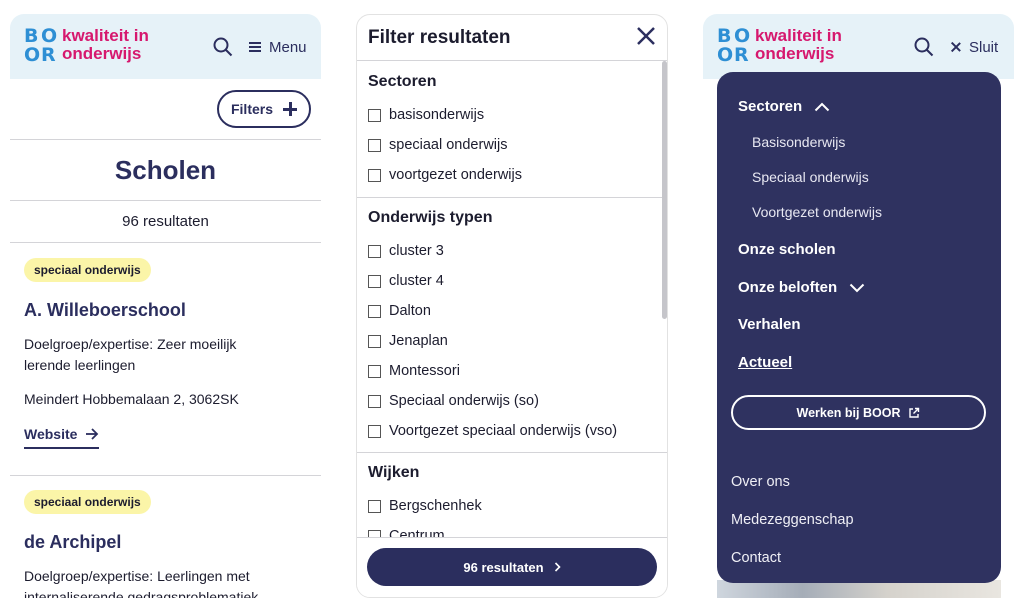 This screenshot has height=614, width=1024. What do you see at coordinates (408, 341) in the screenshot?
I see `filter-option: Jenaplan` at bounding box center [408, 341].